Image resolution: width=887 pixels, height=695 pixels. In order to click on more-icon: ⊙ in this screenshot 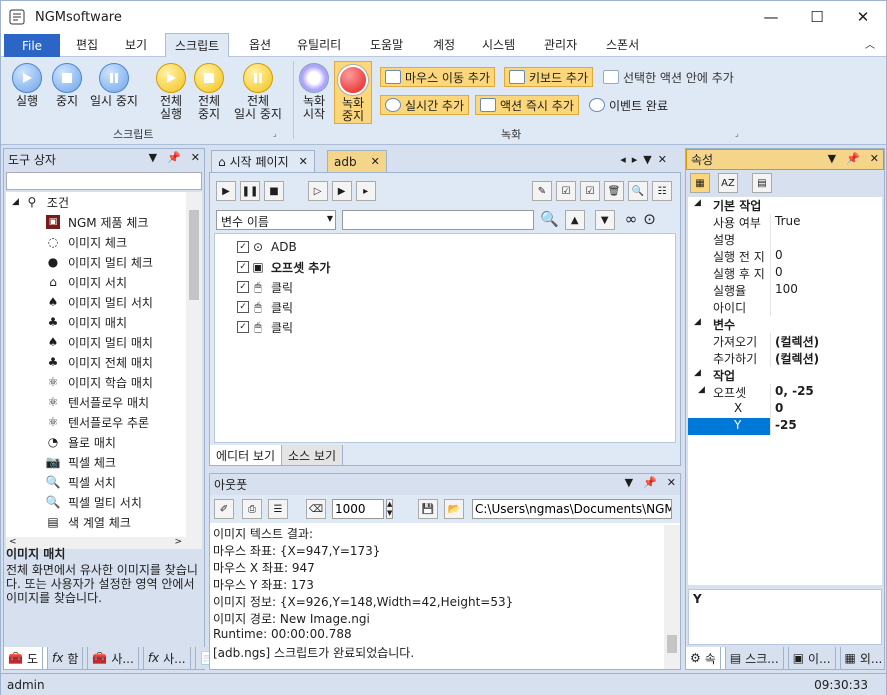, I will do `click(649, 220)`.